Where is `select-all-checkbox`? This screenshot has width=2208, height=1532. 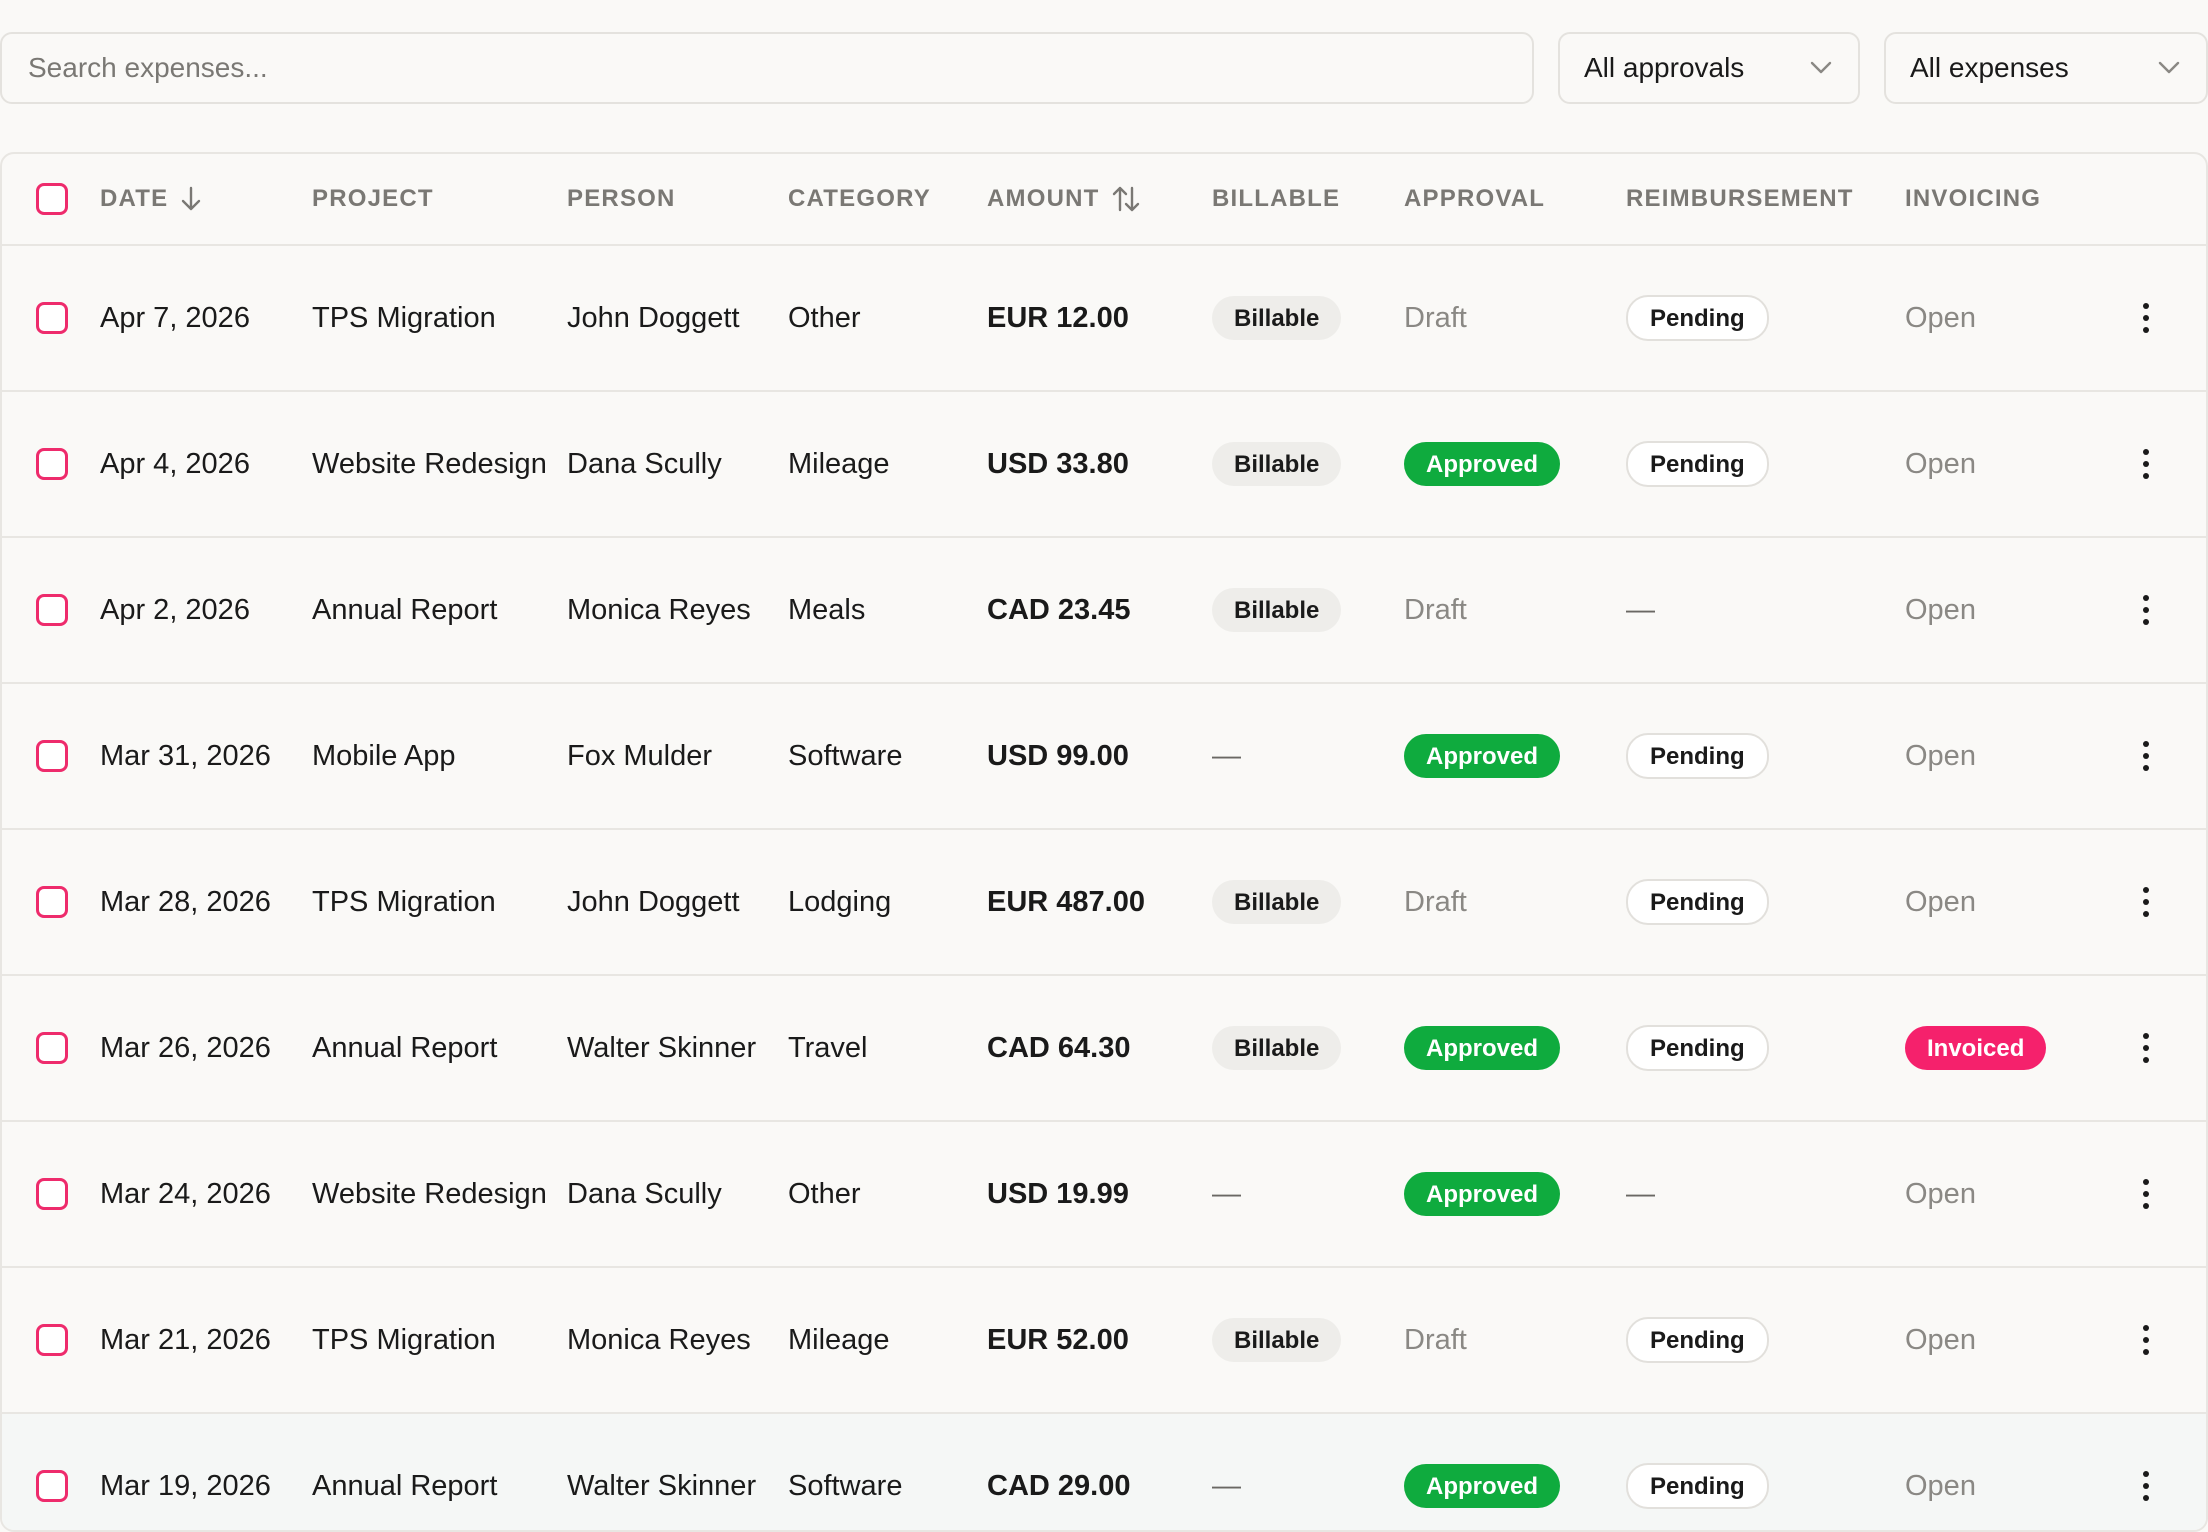 select-all-checkbox is located at coordinates (52, 199).